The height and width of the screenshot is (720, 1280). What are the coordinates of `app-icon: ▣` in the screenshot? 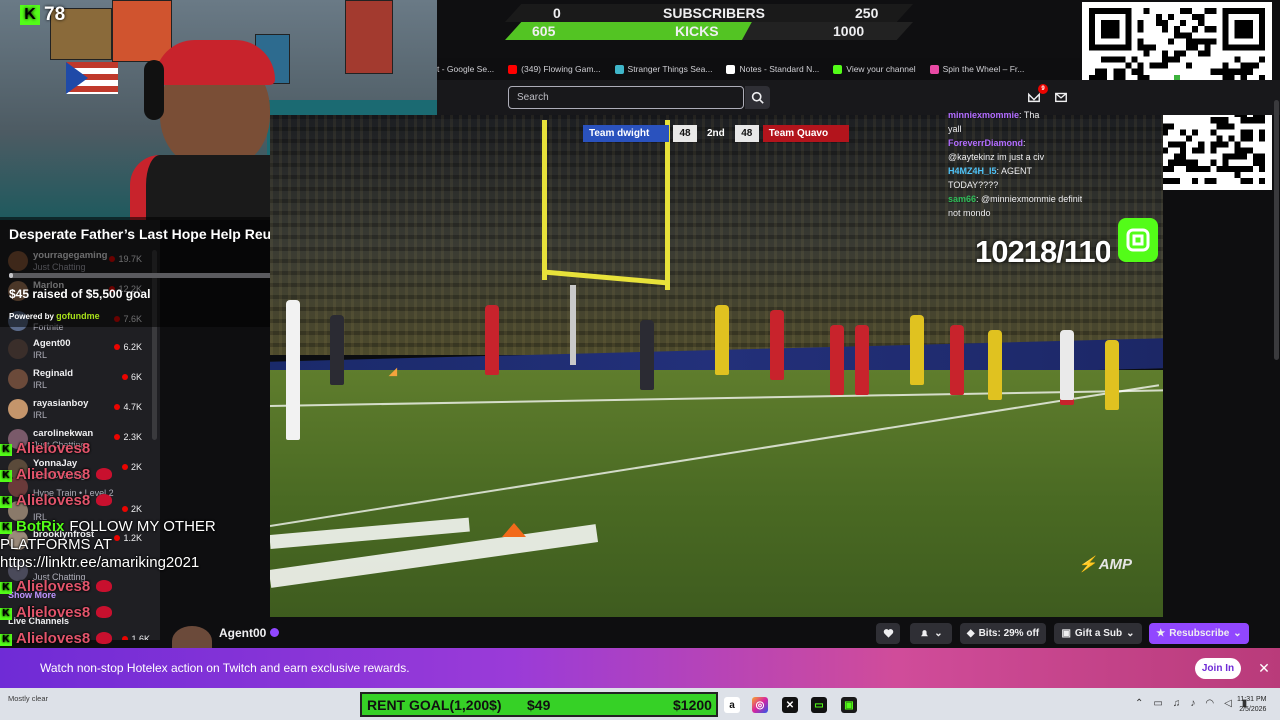 It's located at (849, 705).